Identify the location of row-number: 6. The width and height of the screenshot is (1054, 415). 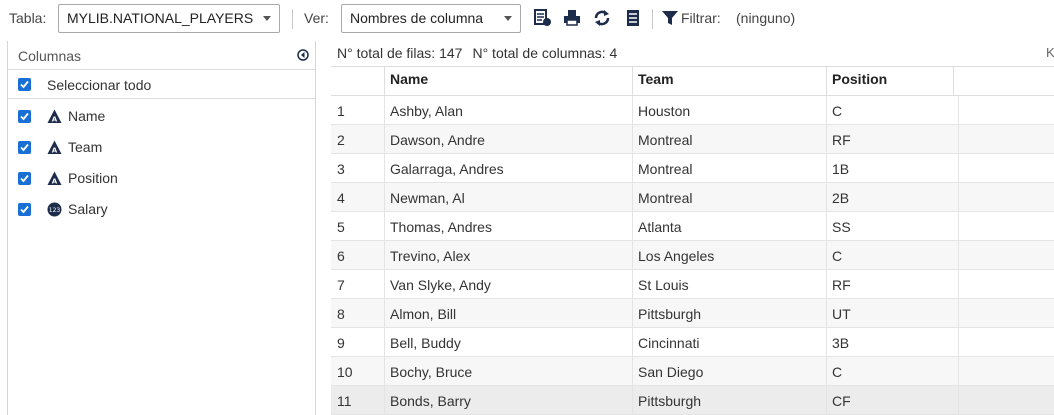
(341, 256).